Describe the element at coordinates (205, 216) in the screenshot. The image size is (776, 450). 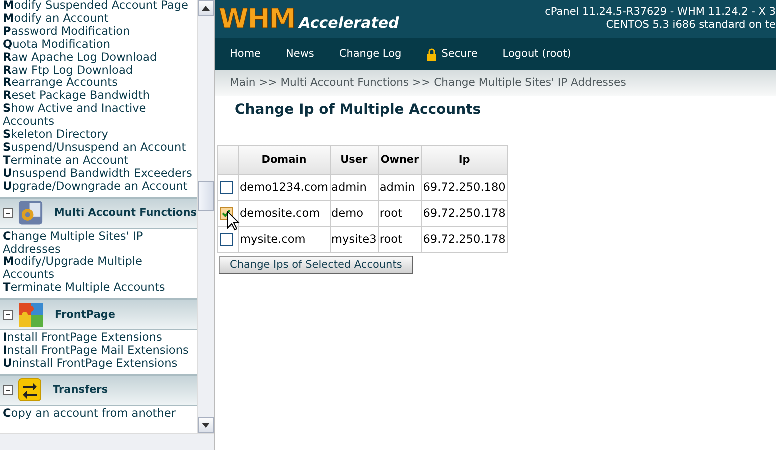
I see `vertical-scrollbar` at that location.